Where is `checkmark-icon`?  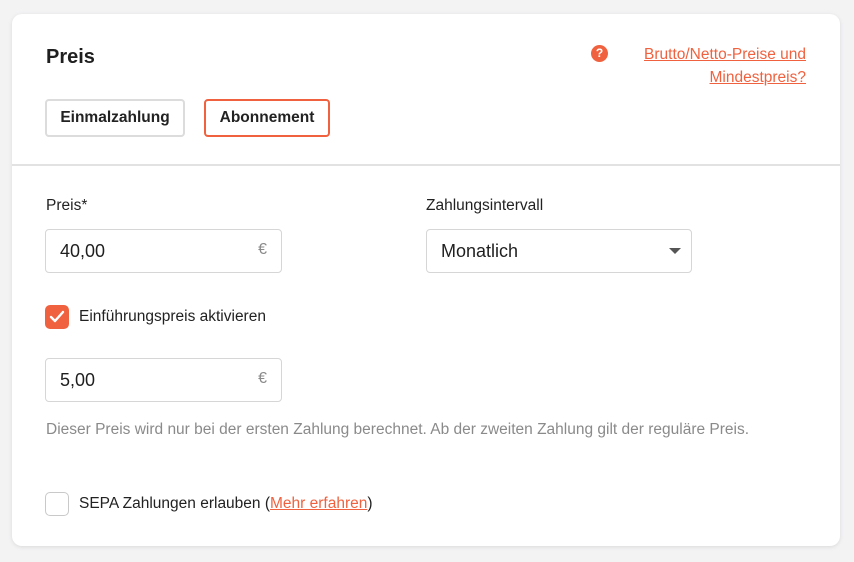
checkmark-icon is located at coordinates (57, 316).